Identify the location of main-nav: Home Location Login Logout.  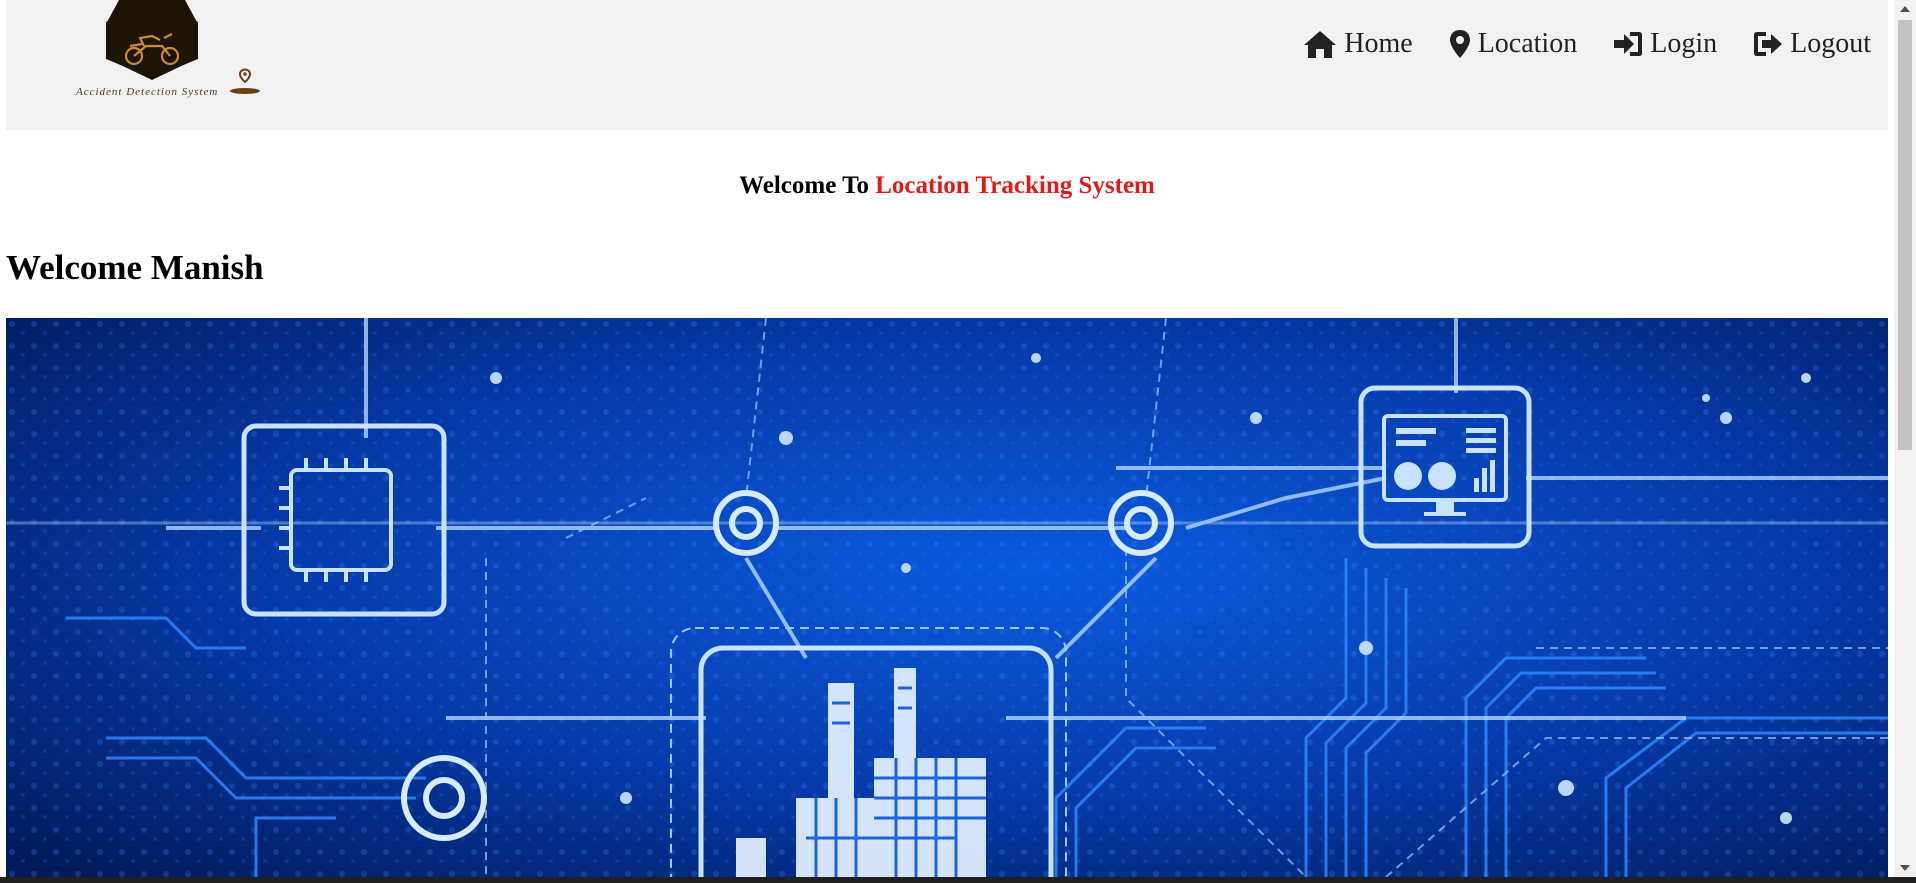
(1587, 44).